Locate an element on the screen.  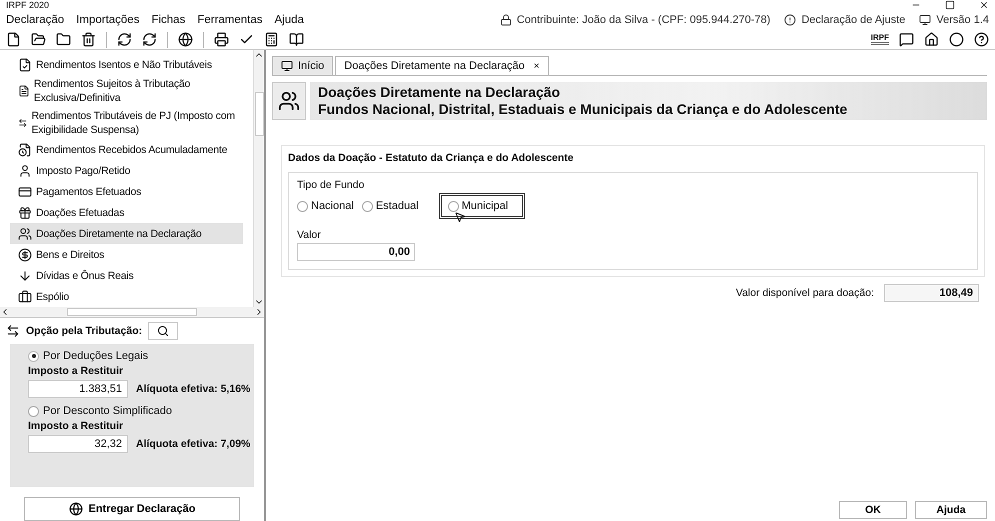
menu-item: Fichas is located at coordinates (168, 20).